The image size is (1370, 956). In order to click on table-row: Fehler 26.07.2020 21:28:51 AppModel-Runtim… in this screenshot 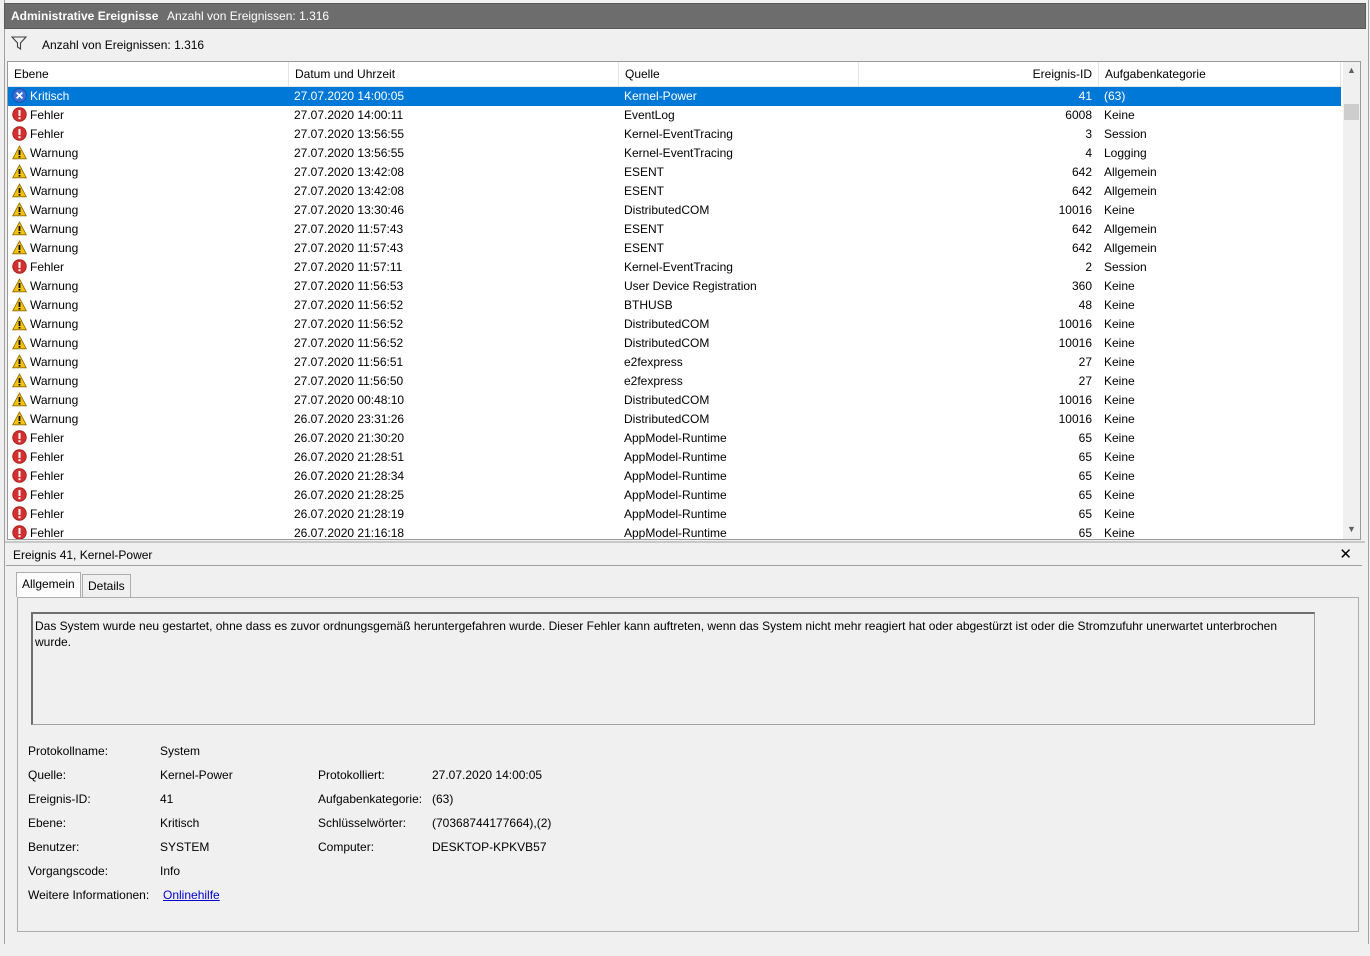, I will do `click(674, 457)`.